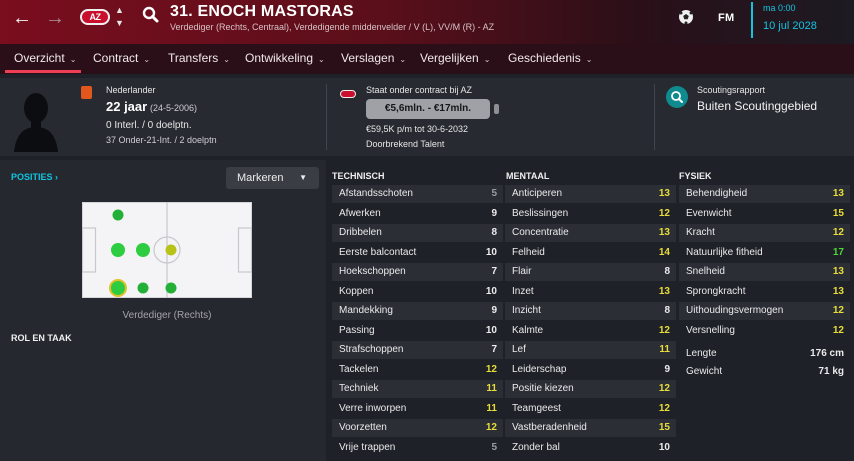 The height and width of the screenshot is (461, 854). What do you see at coordinates (356, 291) in the screenshot?
I see `attribute-name: Koppen` at bounding box center [356, 291].